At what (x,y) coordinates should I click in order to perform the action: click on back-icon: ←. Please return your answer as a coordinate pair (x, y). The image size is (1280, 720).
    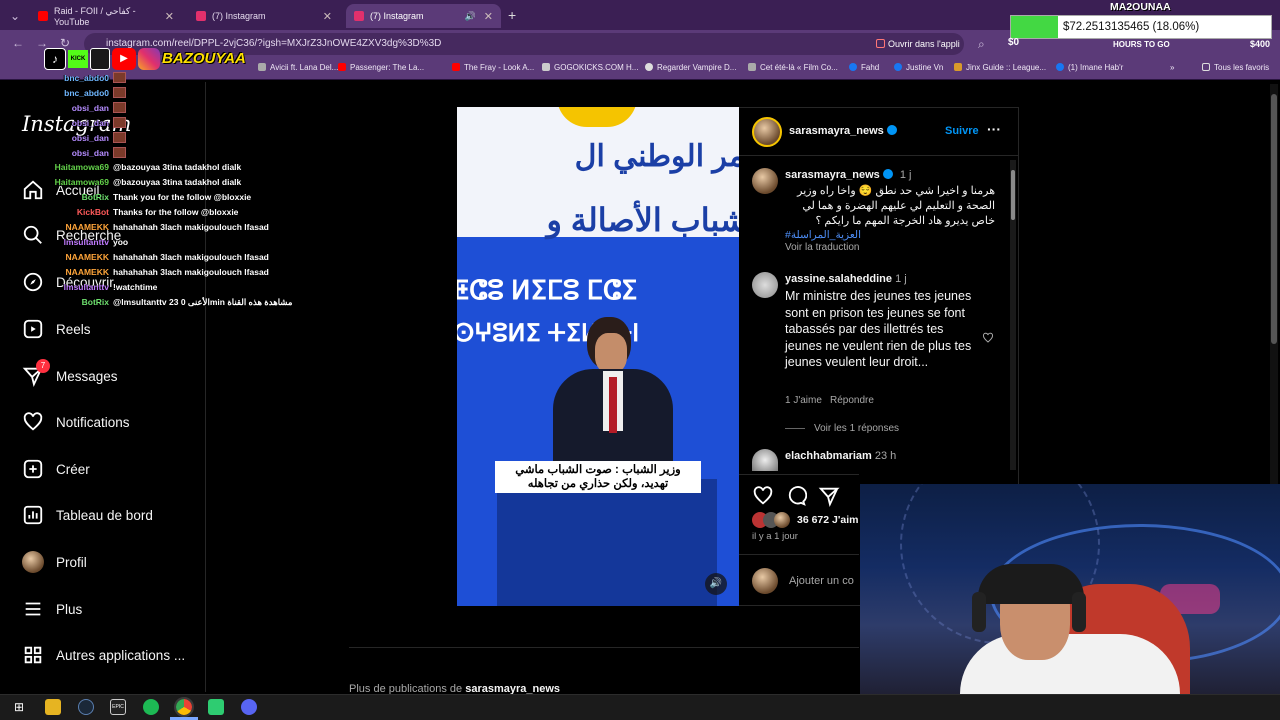
    Looking at the image, I should click on (18, 43).